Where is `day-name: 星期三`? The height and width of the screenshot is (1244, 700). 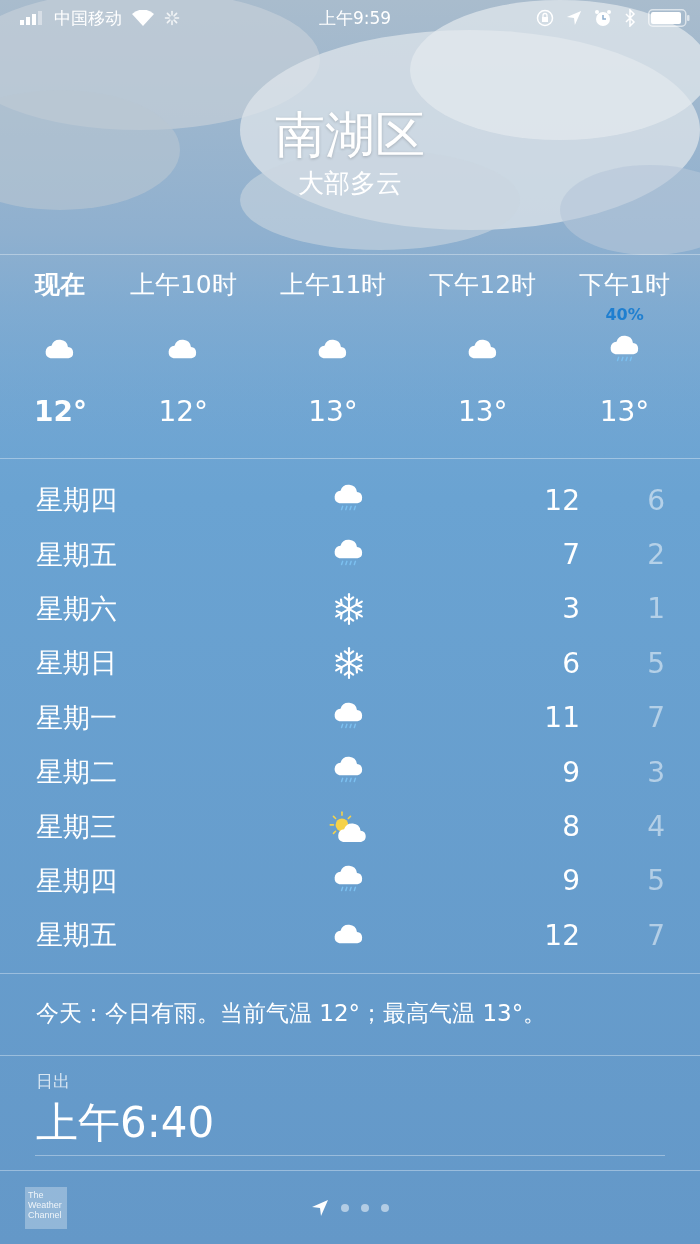 day-name: 星期三 is located at coordinates (77, 826).